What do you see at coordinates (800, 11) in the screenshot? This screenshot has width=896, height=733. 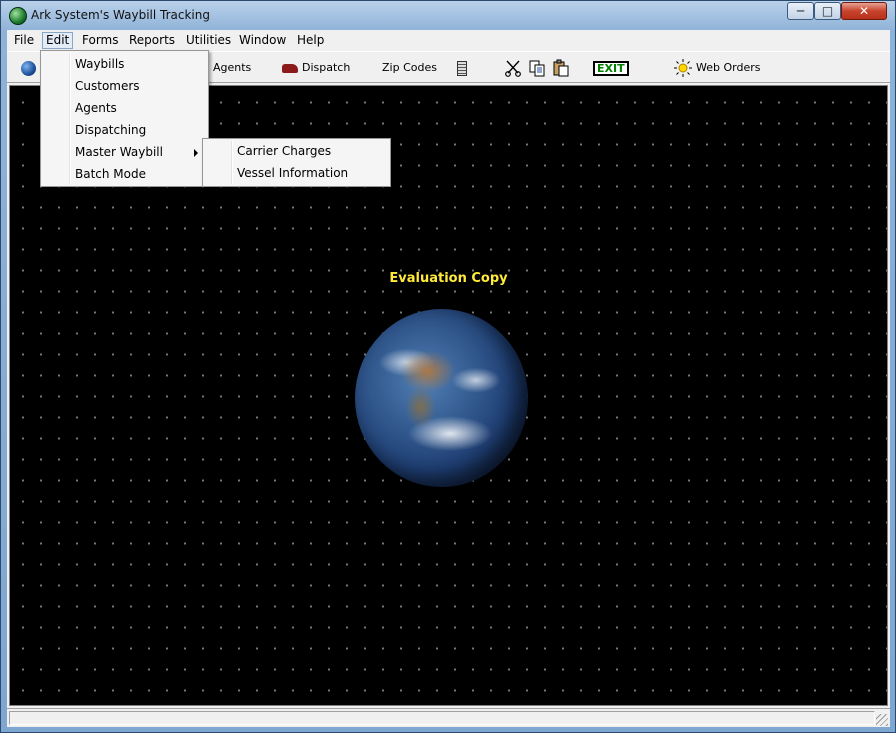 I see `minimize-button: ─` at bounding box center [800, 11].